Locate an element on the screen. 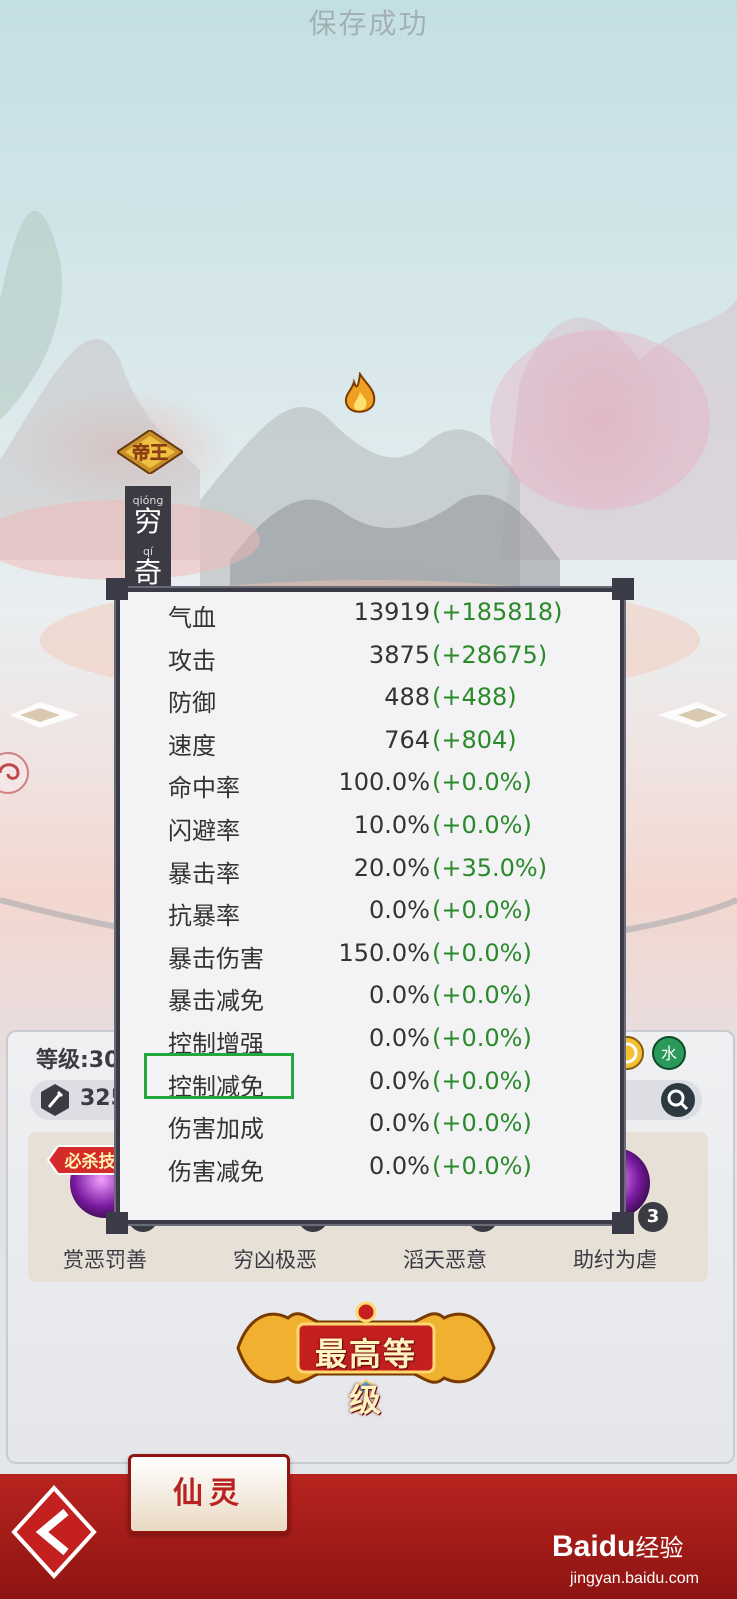 The height and width of the screenshot is (1599, 737). stat-row: 暴击减免 0.0% (+0.0%) is located at coordinates (378, 1001).